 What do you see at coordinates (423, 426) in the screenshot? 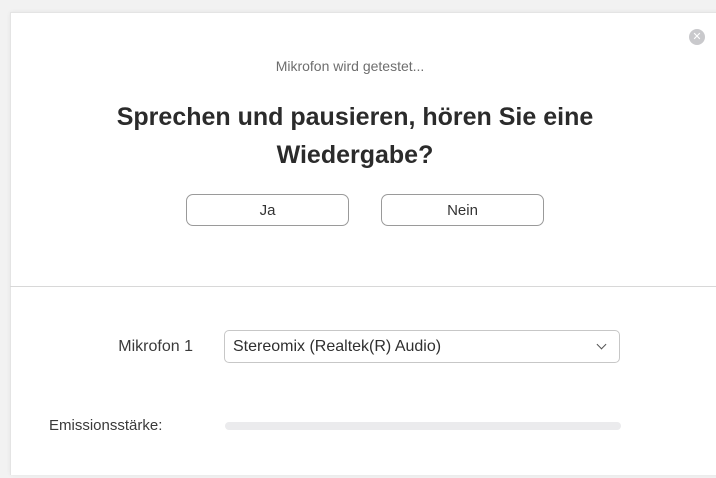
I see `output-level-meter` at bounding box center [423, 426].